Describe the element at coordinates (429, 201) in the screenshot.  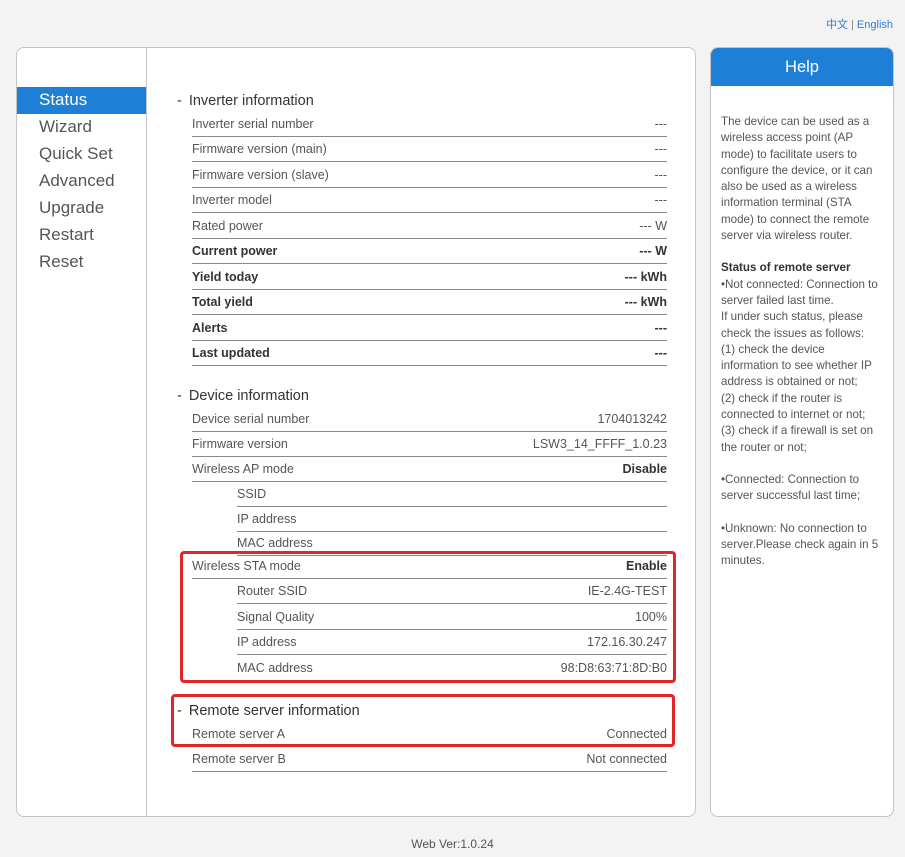
I see `row-inverter-model: Inverter model ---` at that location.